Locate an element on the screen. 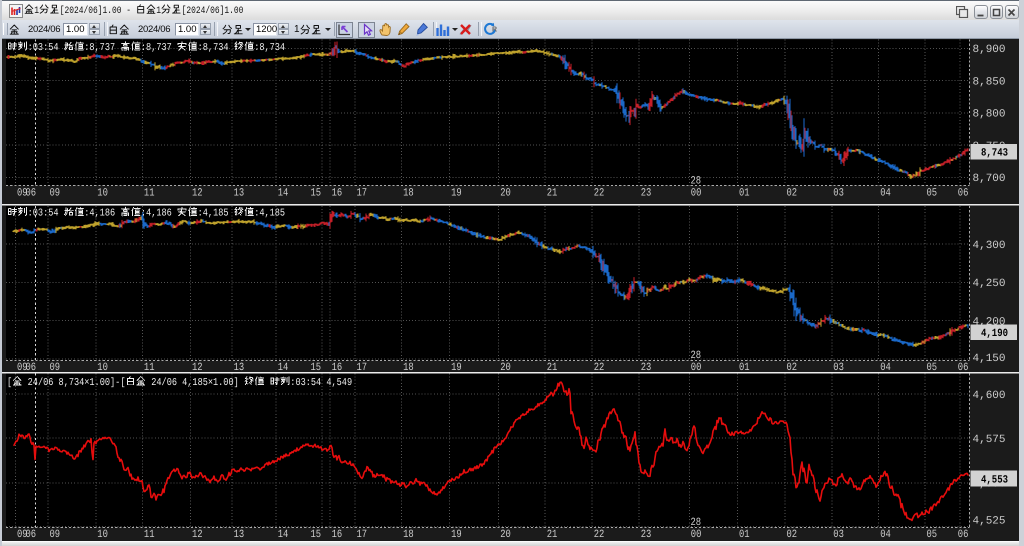  svg-text: 24/06 4,185 is located at coordinates (177, 383).